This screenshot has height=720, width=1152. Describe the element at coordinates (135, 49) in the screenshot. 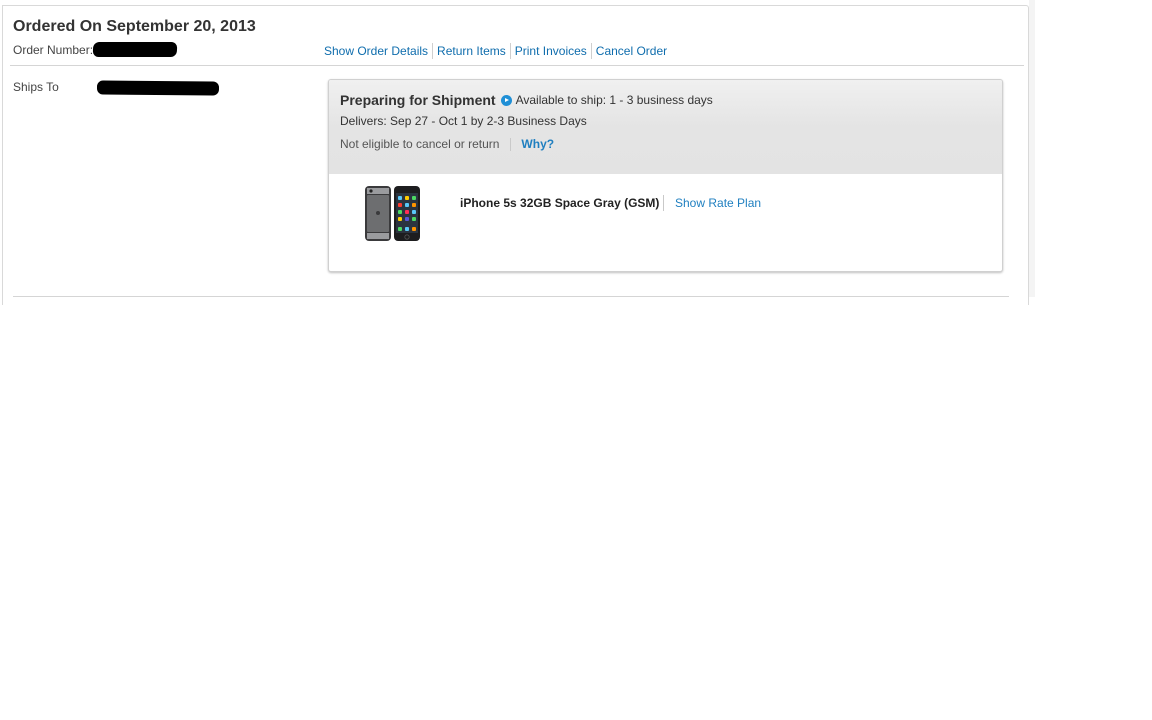

I see `redacted-order-number` at that location.